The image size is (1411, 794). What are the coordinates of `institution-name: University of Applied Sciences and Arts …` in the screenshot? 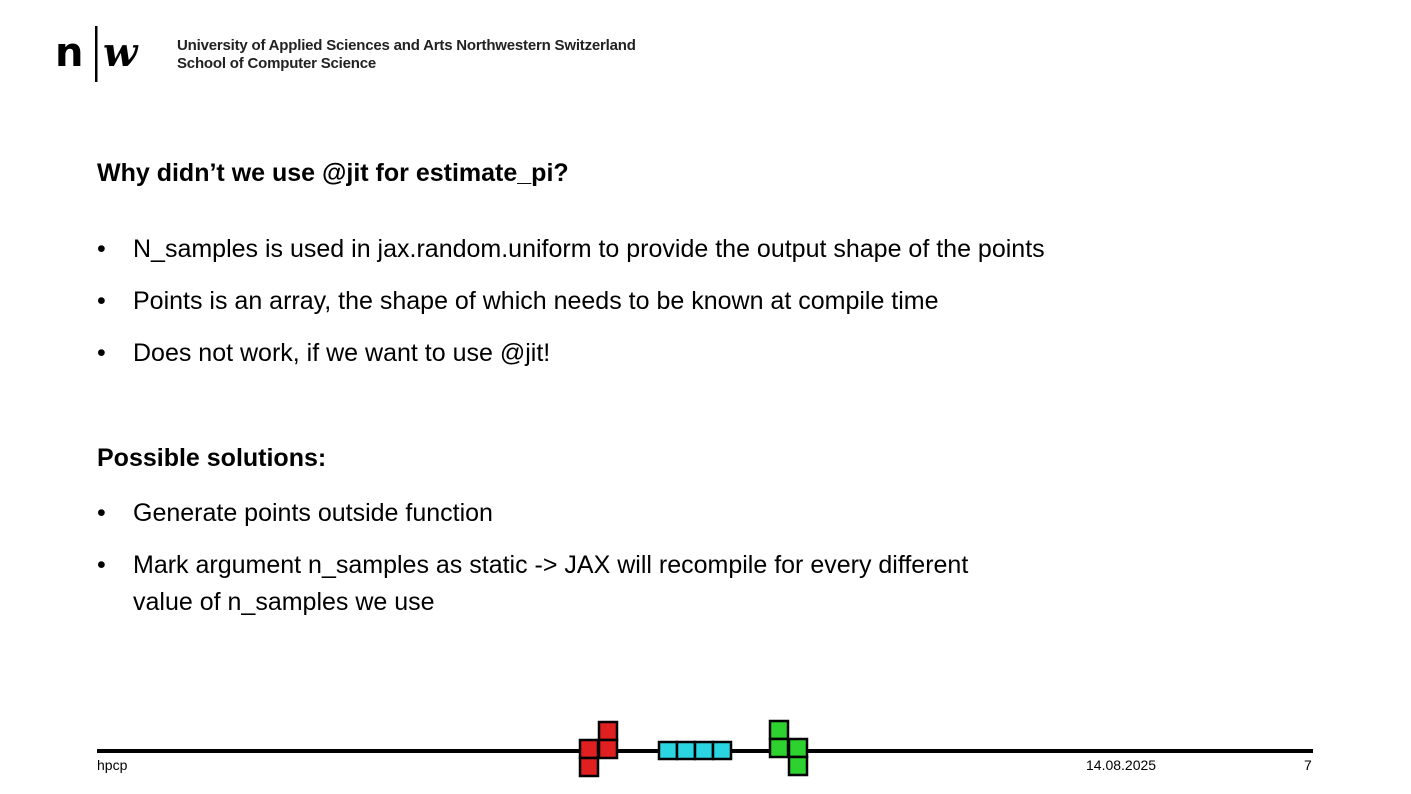 It's located at (406, 55).